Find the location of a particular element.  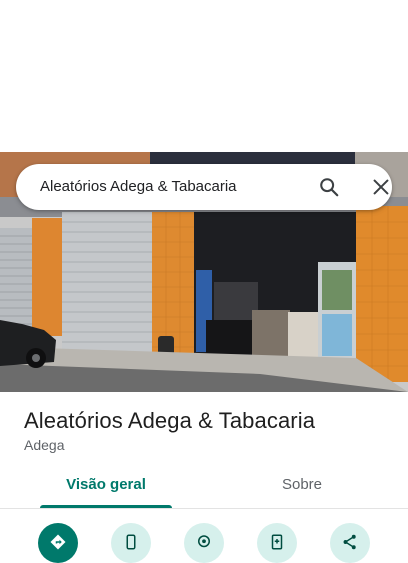

share-button is located at coordinates (350, 543).